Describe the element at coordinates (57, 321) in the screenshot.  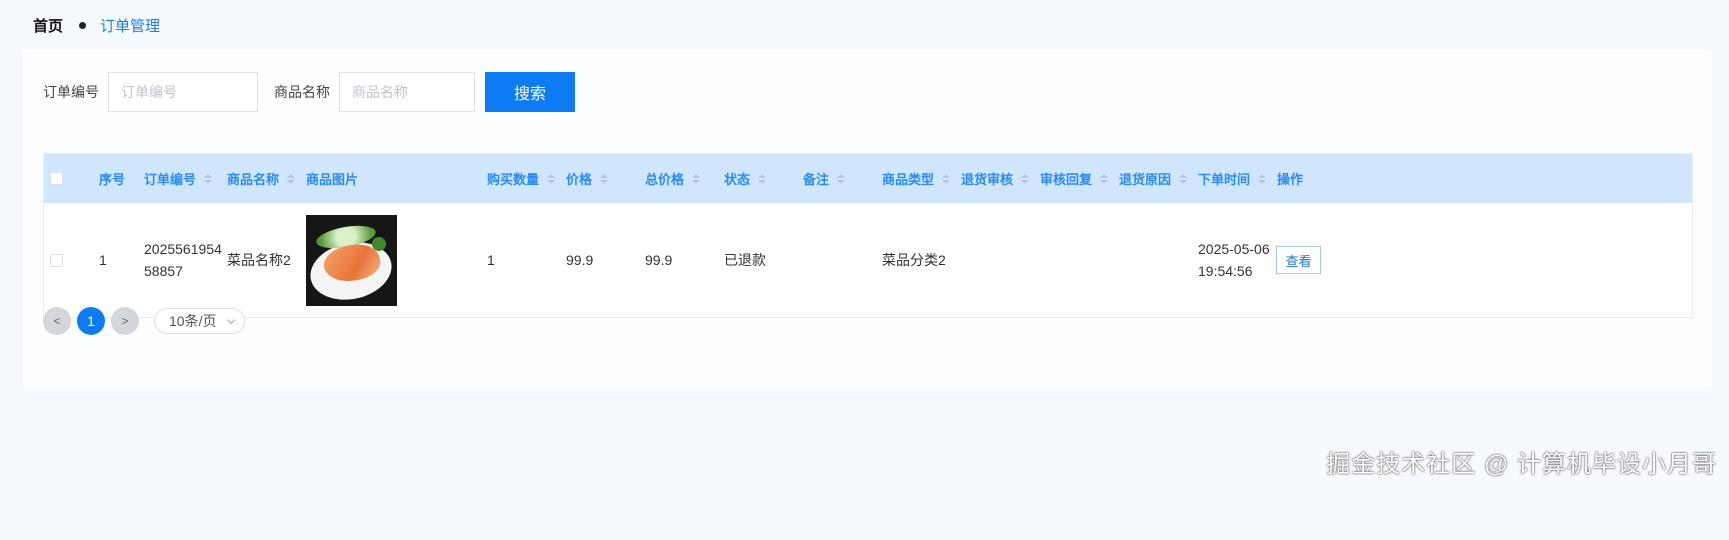
I see `prev-page-button: <` at that location.